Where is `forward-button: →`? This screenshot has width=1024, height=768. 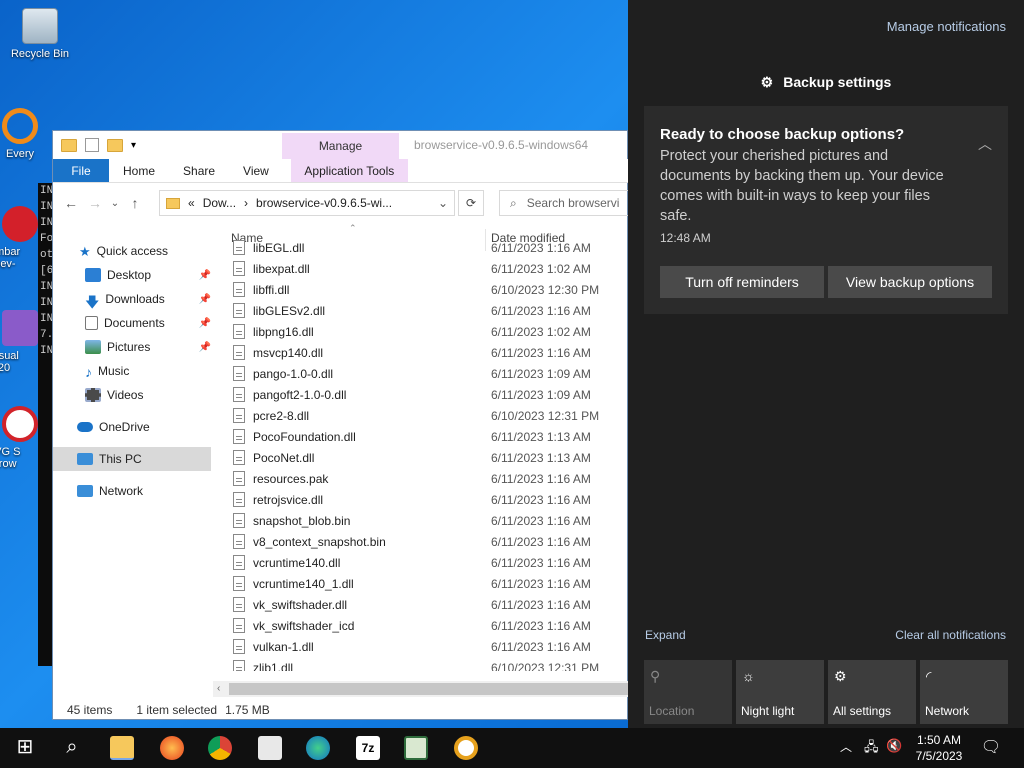
forward-button: → is located at coordinates (95, 203).